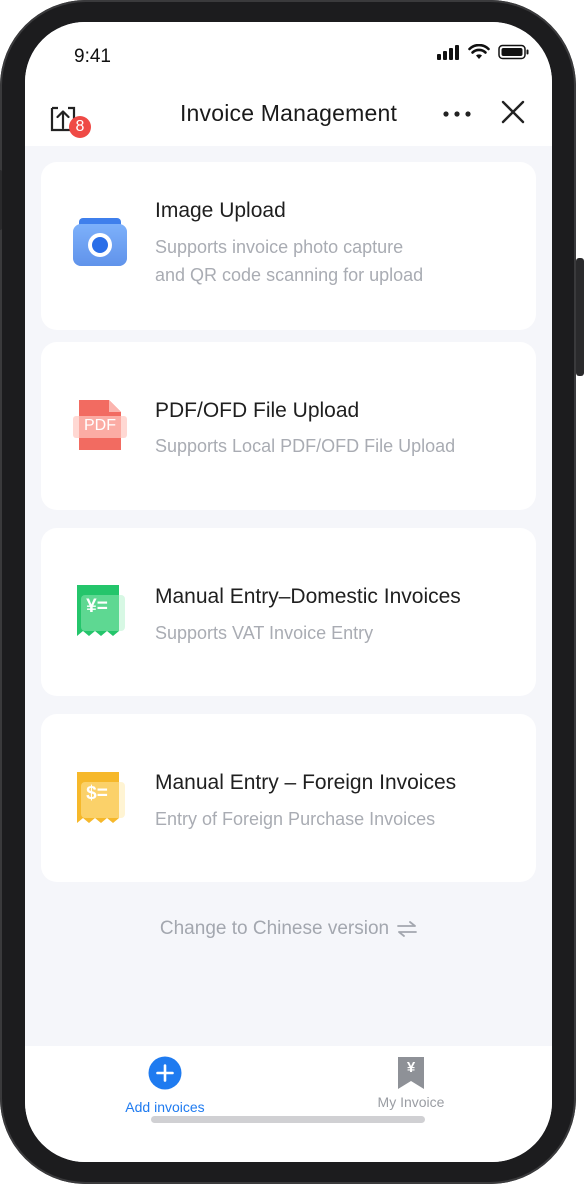 The image size is (584, 1184). I want to click on pdf-icon-text: PDF, so click(100, 425).